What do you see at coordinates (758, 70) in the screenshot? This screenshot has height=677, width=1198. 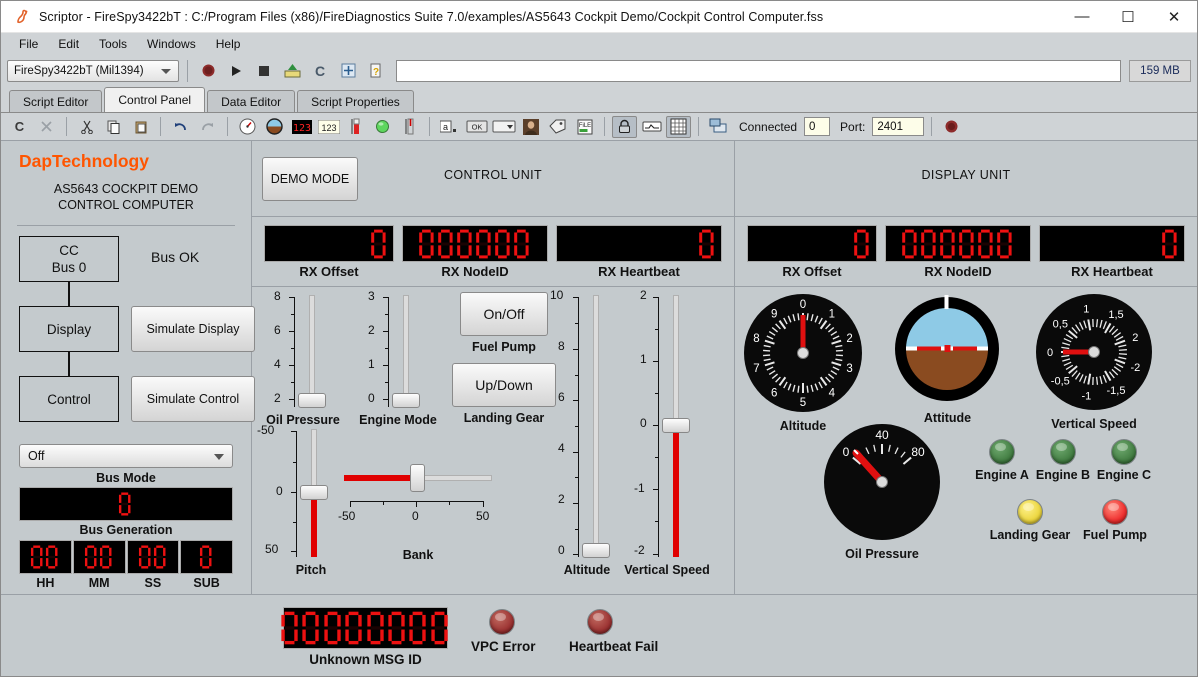 I see `address-input` at bounding box center [758, 70].